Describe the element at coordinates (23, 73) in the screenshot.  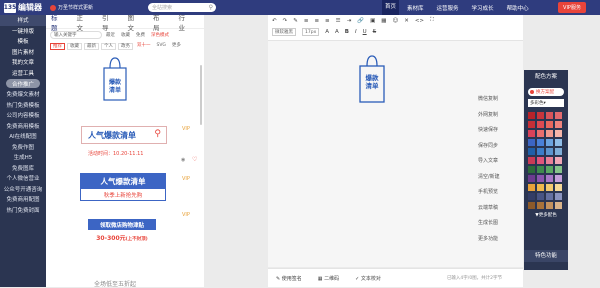
I see `sidebar-item-tools: 运营工具` at that location.